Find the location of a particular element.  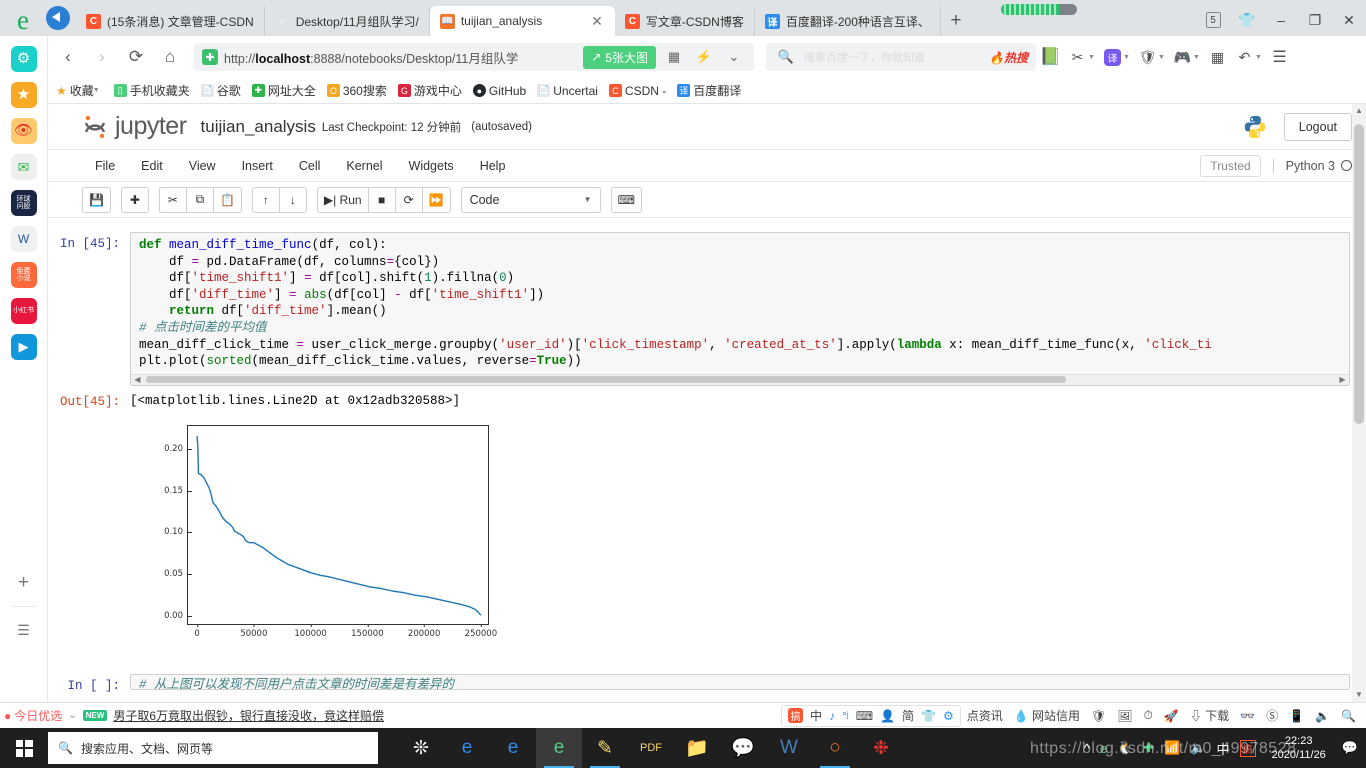

bookmark-item-3: ✚ 网址大全 is located at coordinates (284, 90).